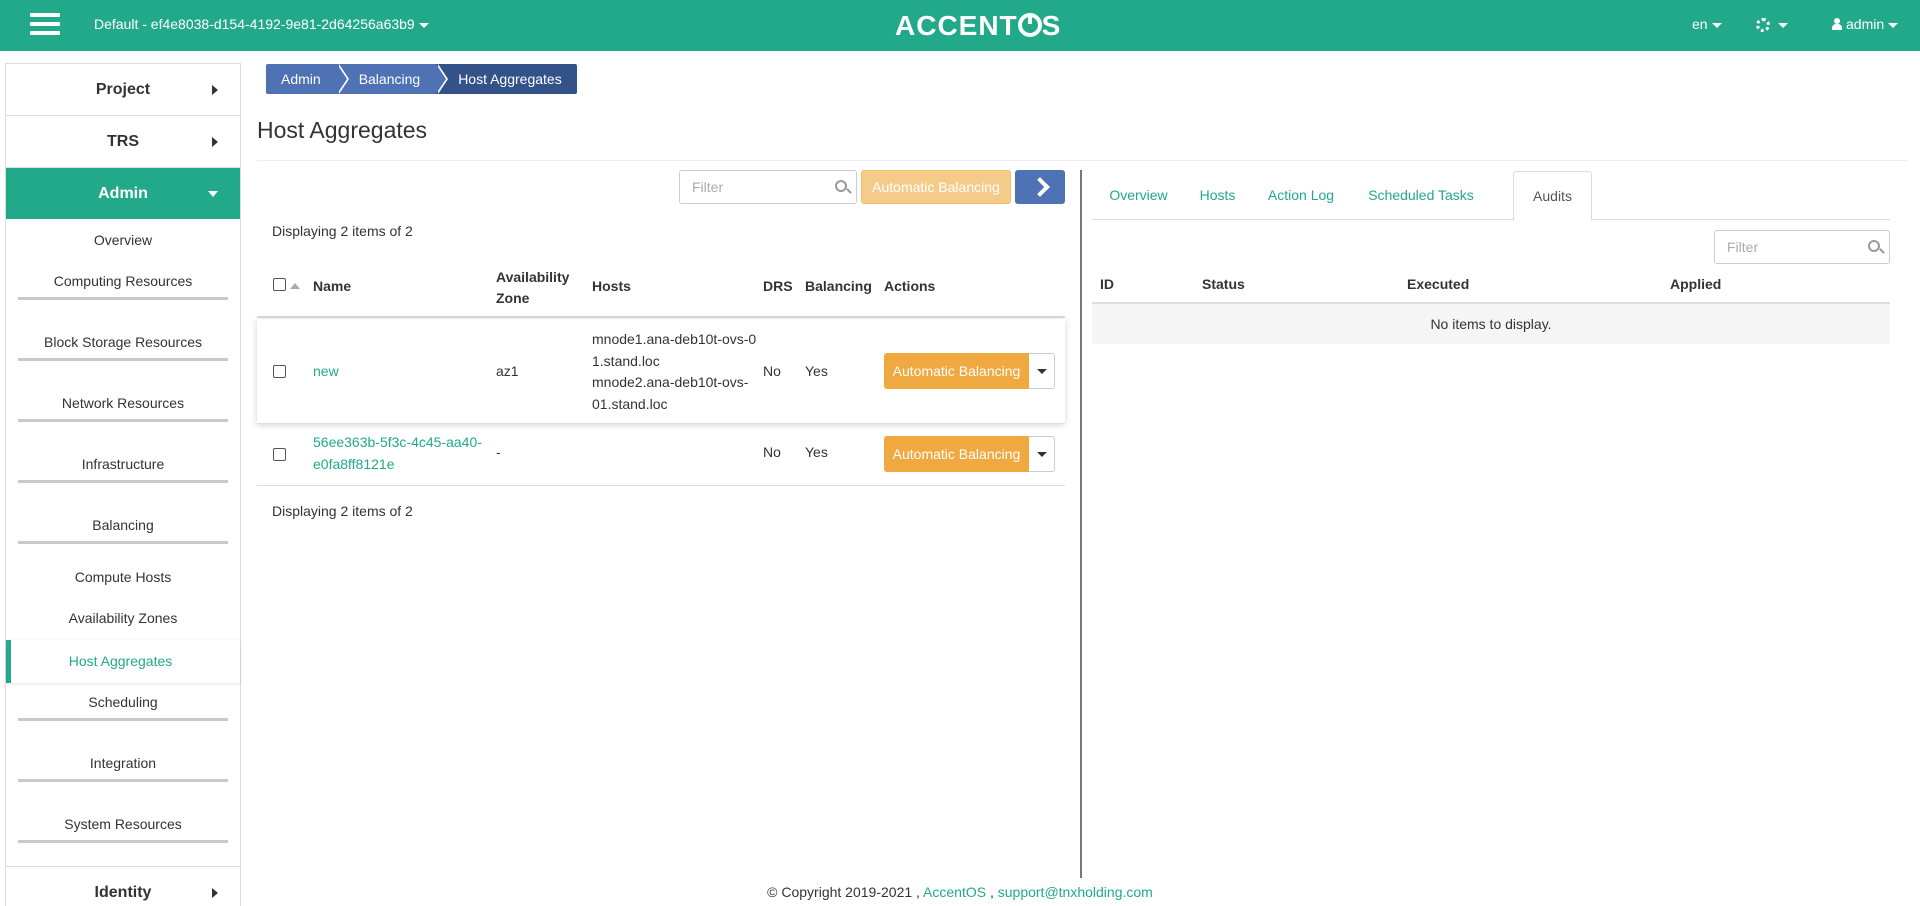 The width and height of the screenshot is (1920, 906). Describe the element at coordinates (397, 453) in the screenshot. I see `aggregate-name-link: 56ee363b-5f3c-4c45-aa40- e0fa8ff8121e` at that location.